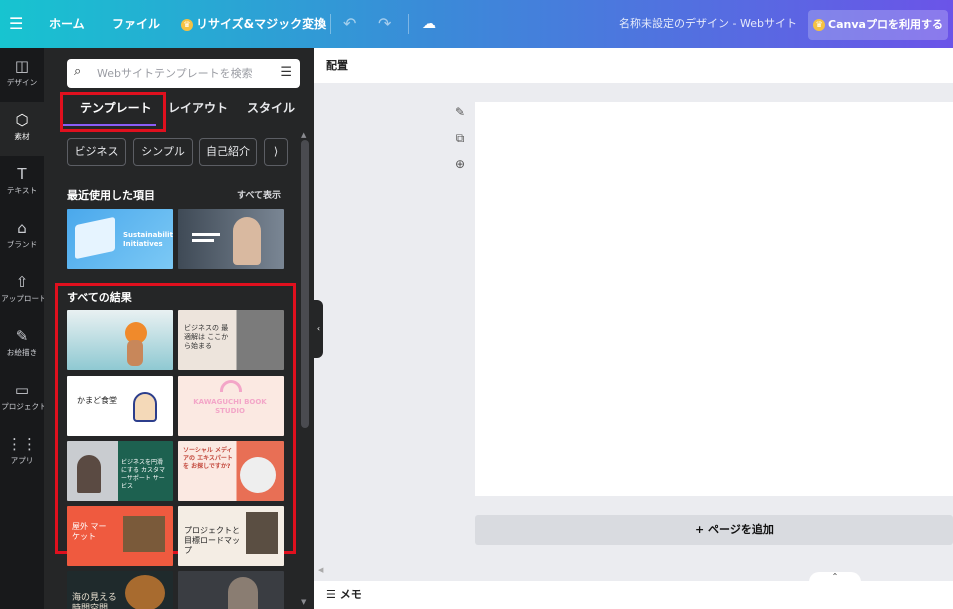 The image size is (953, 609). I want to click on rail-item-draw: ✎ お絵描き, so click(22, 345).